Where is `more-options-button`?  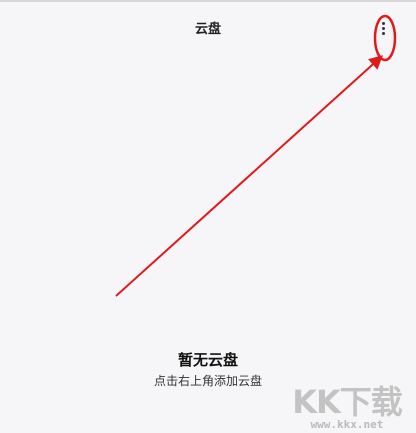
more-options-button is located at coordinates (383, 28).